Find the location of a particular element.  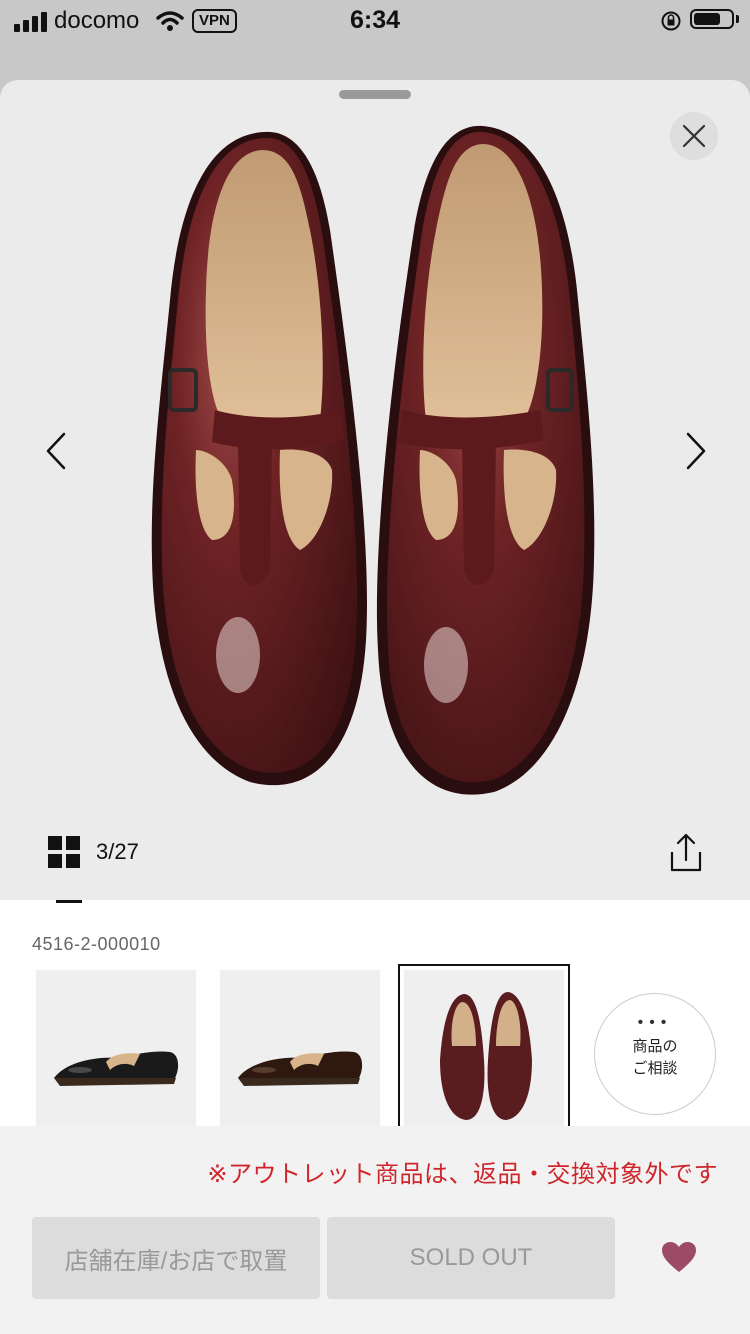

active-indicator is located at coordinates (69, 901).